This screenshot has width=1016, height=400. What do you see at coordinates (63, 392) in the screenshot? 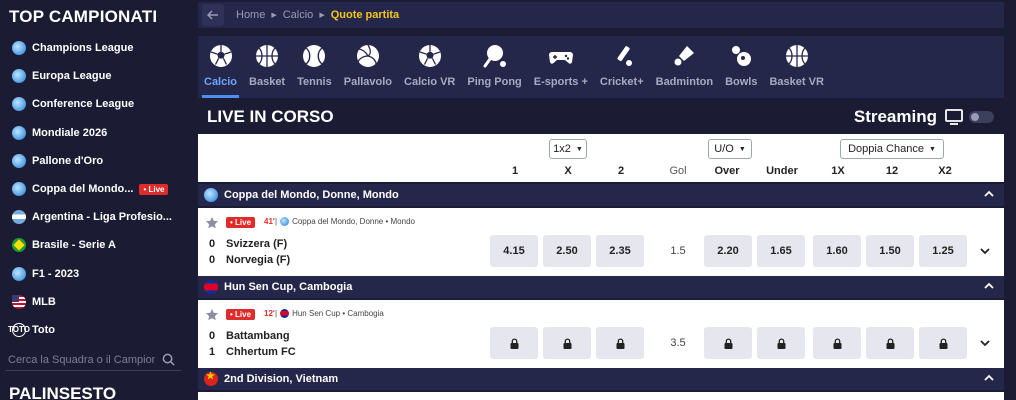
I see `palinsesto-title: PALINSESTO` at bounding box center [63, 392].